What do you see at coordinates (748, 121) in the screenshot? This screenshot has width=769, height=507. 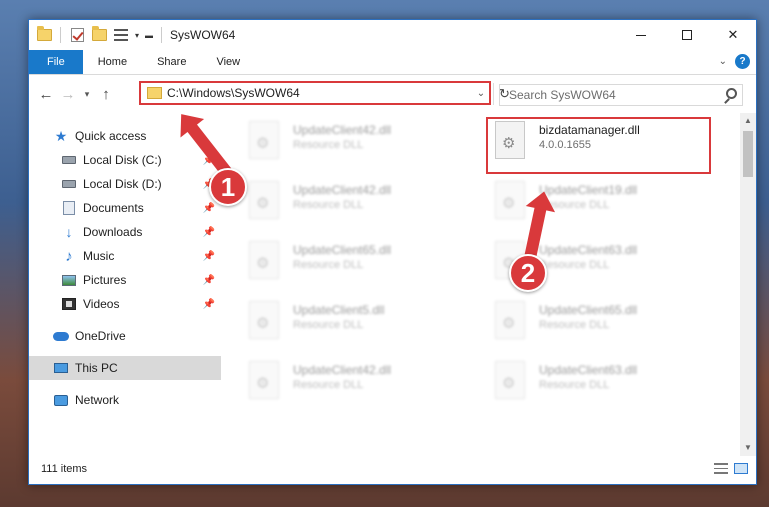 I see `scroll-up-icon: ▲` at bounding box center [748, 121].